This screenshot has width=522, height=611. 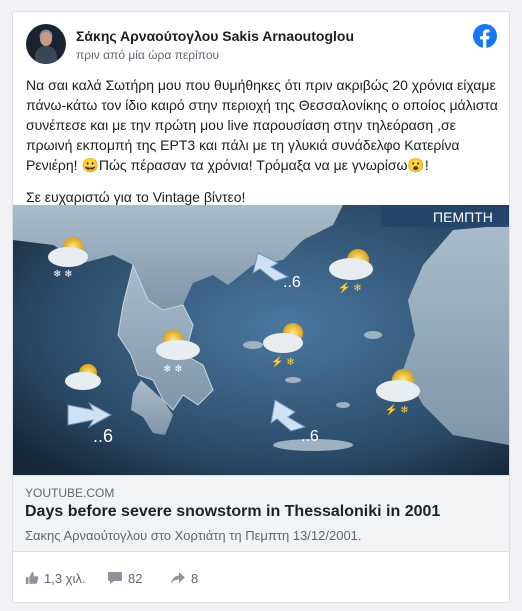 What do you see at coordinates (147, 55) in the screenshot?
I see `post-timestamp: πριν από μία ώρα περίπου` at bounding box center [147, 55].